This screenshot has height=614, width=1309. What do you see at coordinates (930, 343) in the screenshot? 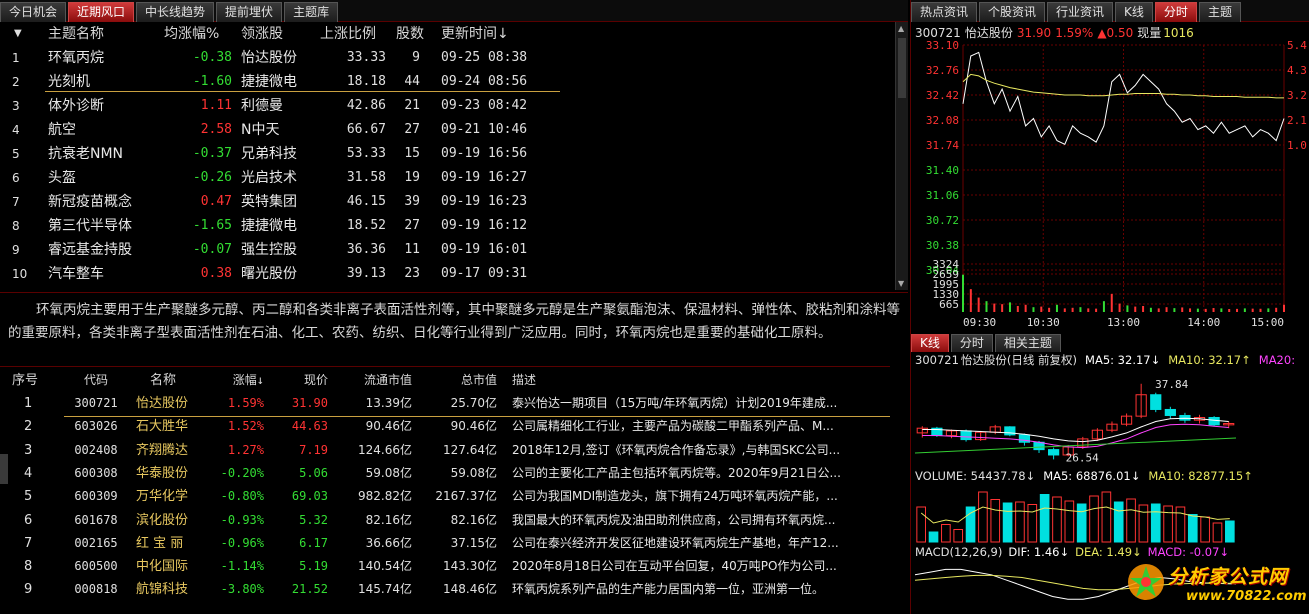
I see `kline-tab-0: K线` at bounding box center [930, 343].